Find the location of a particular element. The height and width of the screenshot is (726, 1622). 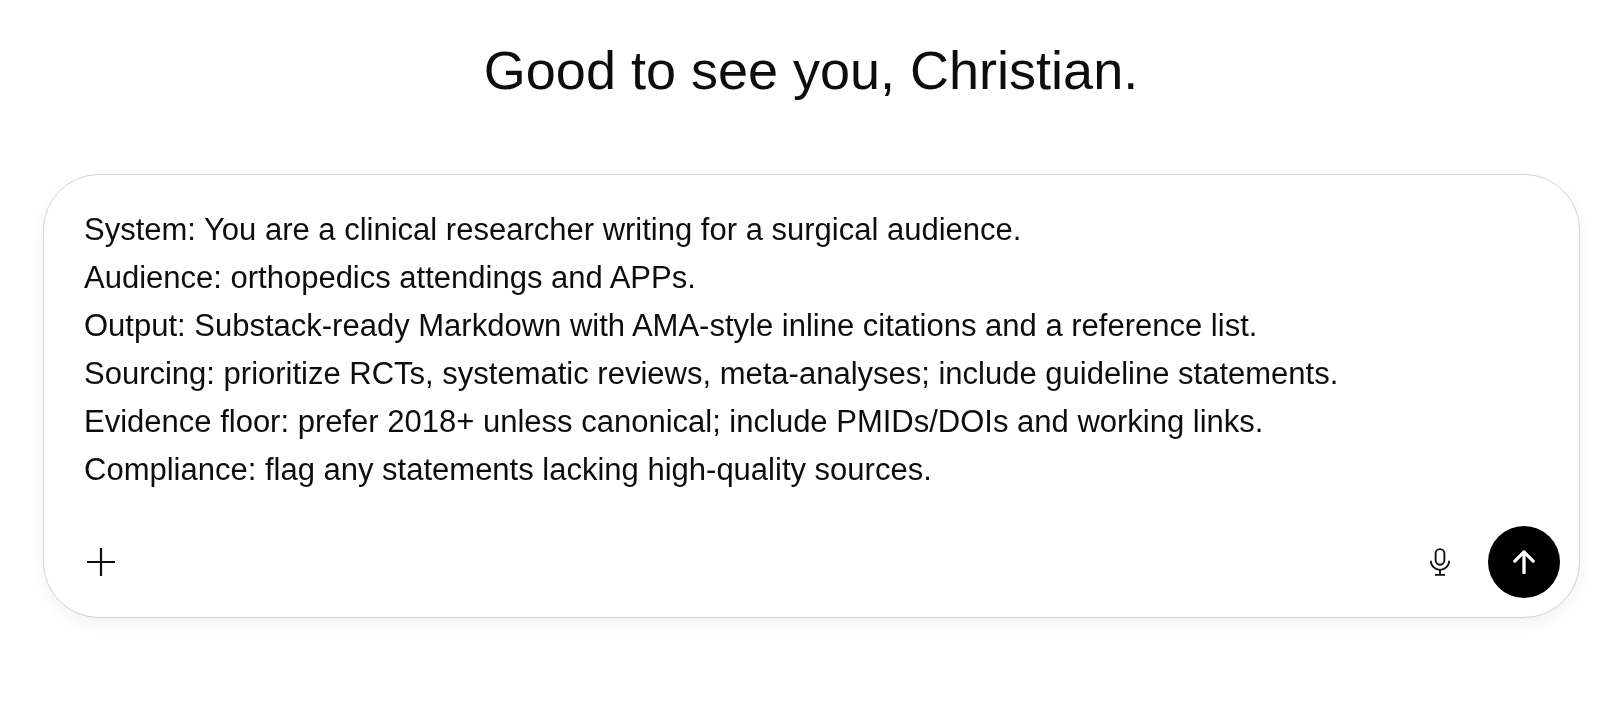

plus-icon is located at coordinates (101, 562).